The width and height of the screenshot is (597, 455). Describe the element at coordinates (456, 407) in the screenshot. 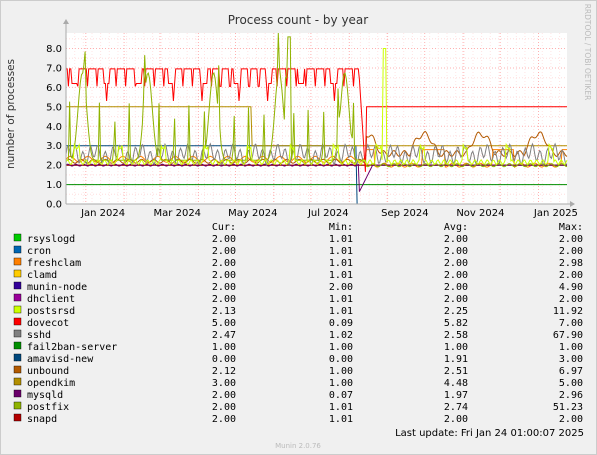

I see `legend-value-avg: 2.74` at that location.